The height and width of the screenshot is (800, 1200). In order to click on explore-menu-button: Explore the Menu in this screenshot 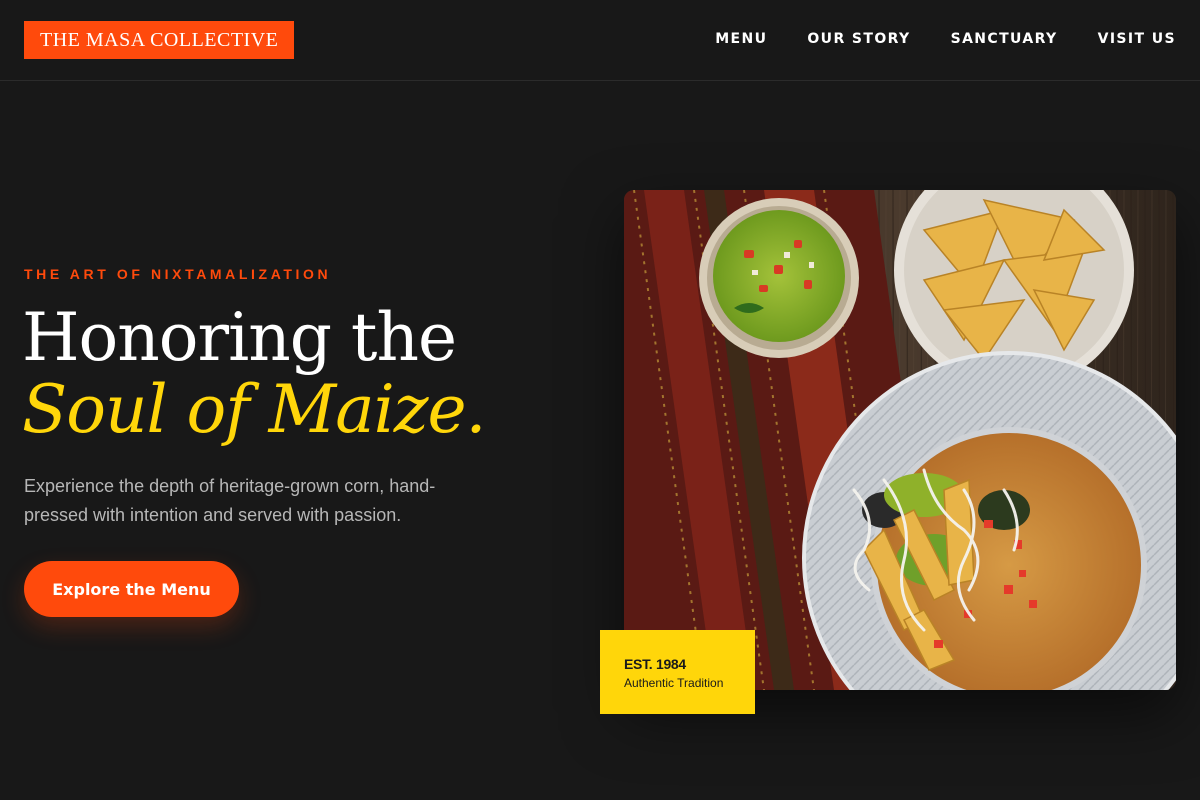, I will do `click(131, 589)`.